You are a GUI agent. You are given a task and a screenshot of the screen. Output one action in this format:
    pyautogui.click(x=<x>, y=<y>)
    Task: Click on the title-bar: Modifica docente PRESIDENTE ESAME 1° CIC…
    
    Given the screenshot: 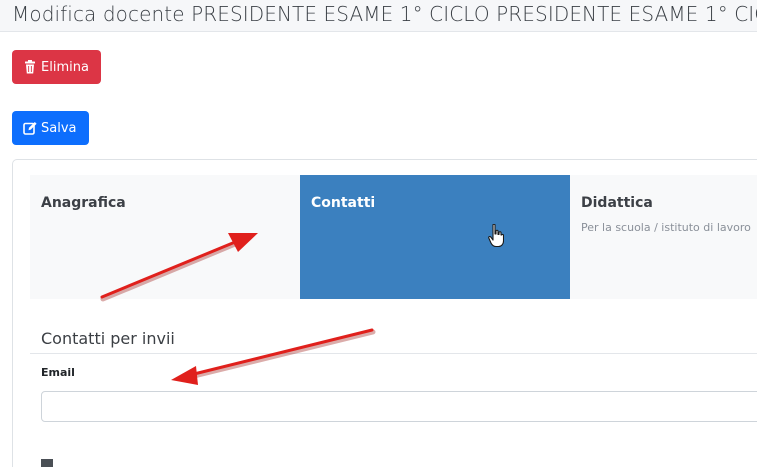 What is the action you would take?
    pyautogui.click(x=378, y=16)
    